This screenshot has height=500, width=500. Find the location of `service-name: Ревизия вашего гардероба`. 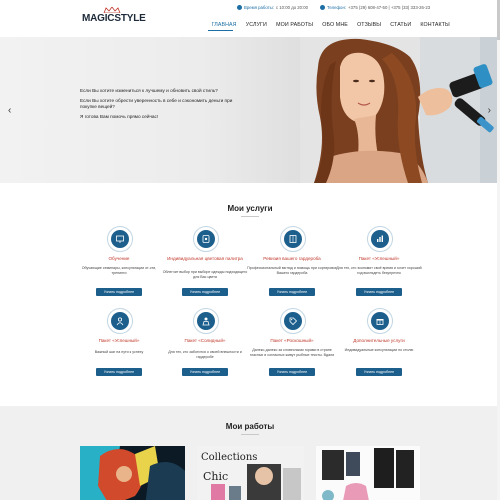

service-name: Ревизия вашего гардероба is located at coordinates (292, 258).